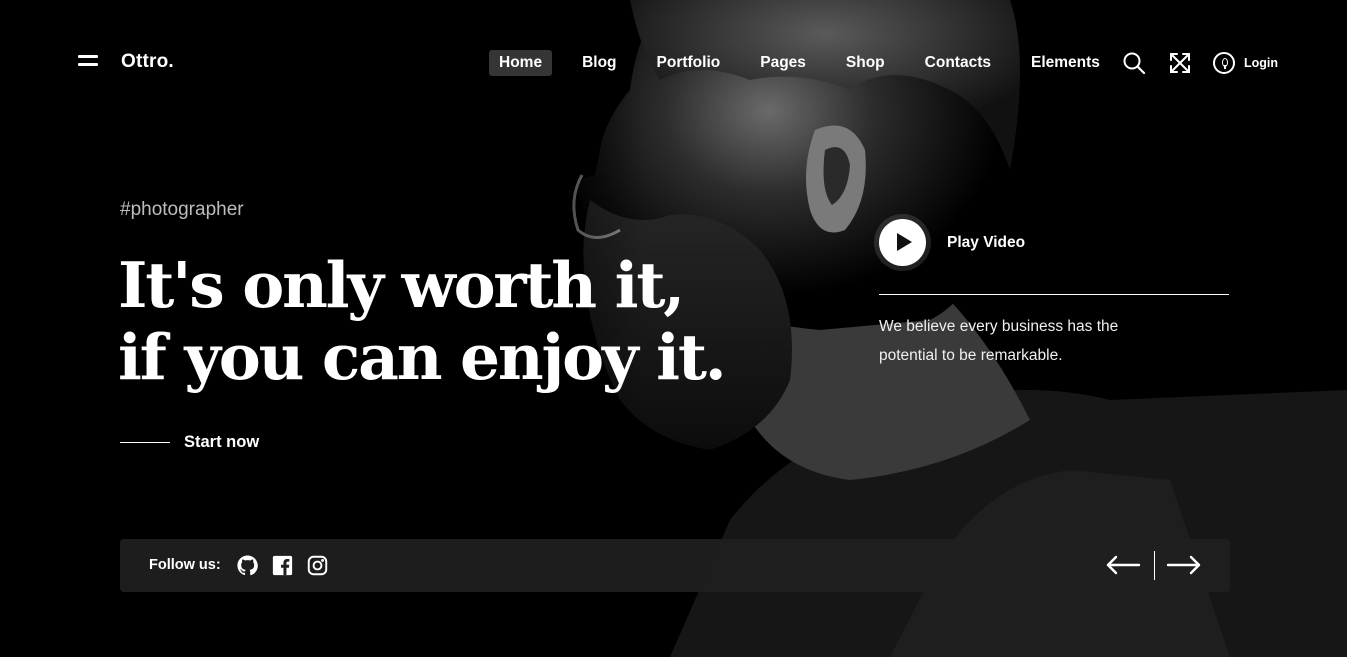  I want to click on arrow-separator, so click(1154, 565).